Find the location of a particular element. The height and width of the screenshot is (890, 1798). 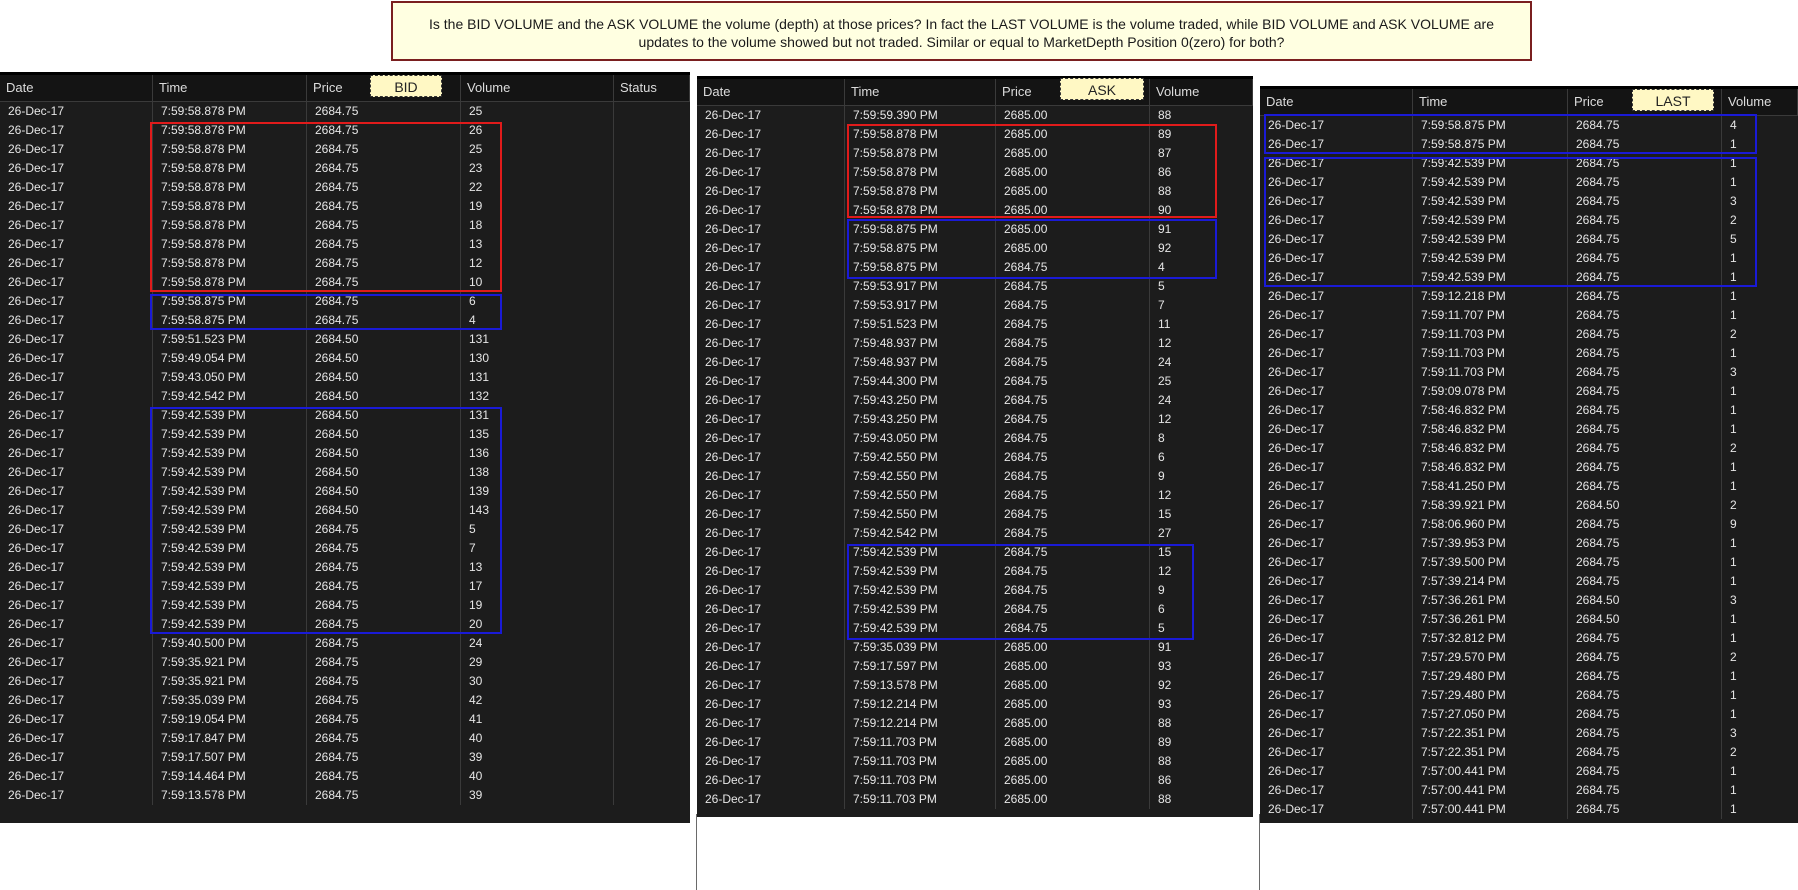

table-row: 26-Dec-17 7:59:42.539 PM 2684.50 135 is located at coordinates (345, 434).